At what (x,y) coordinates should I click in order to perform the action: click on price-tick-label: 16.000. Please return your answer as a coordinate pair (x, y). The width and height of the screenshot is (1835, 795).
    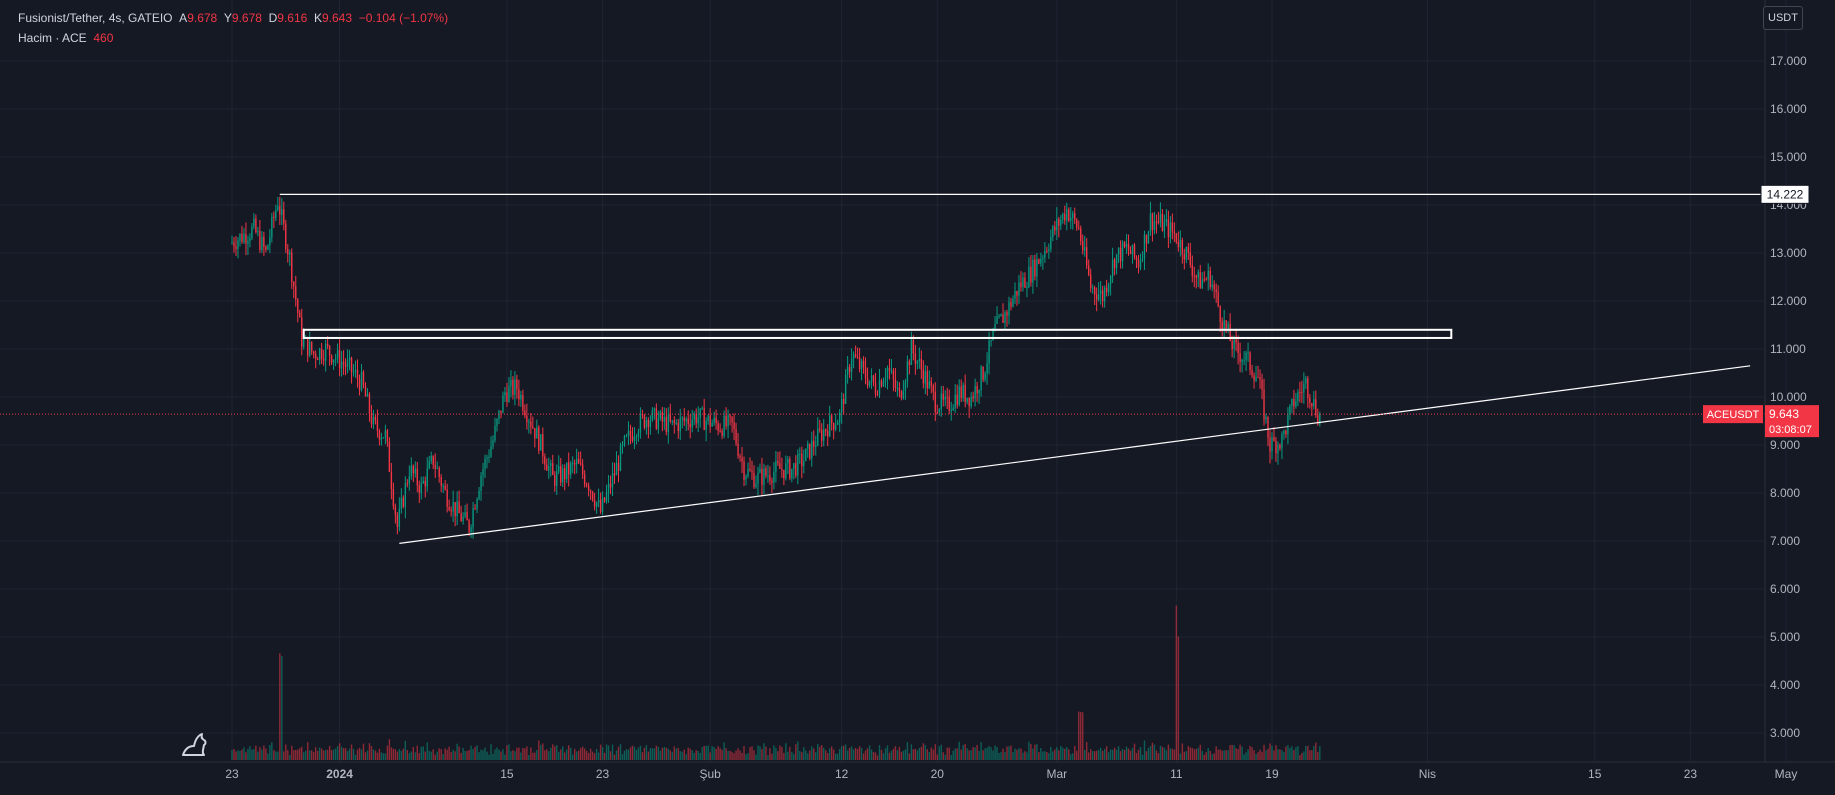
    Looking at the image, I should click on (1788, 109).